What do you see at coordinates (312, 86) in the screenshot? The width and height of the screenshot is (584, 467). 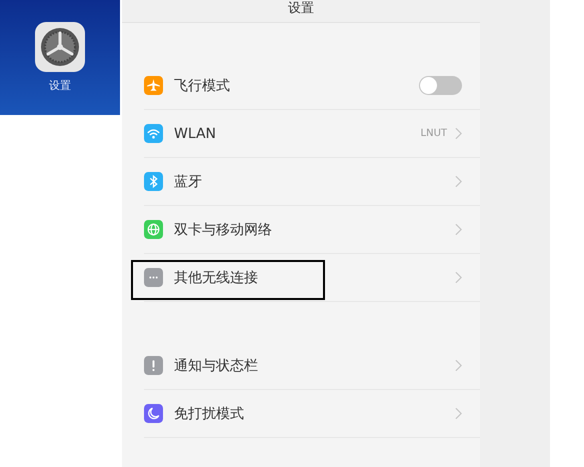 I see `settings-row: 飞行模式` at bounding box center [312, 86].